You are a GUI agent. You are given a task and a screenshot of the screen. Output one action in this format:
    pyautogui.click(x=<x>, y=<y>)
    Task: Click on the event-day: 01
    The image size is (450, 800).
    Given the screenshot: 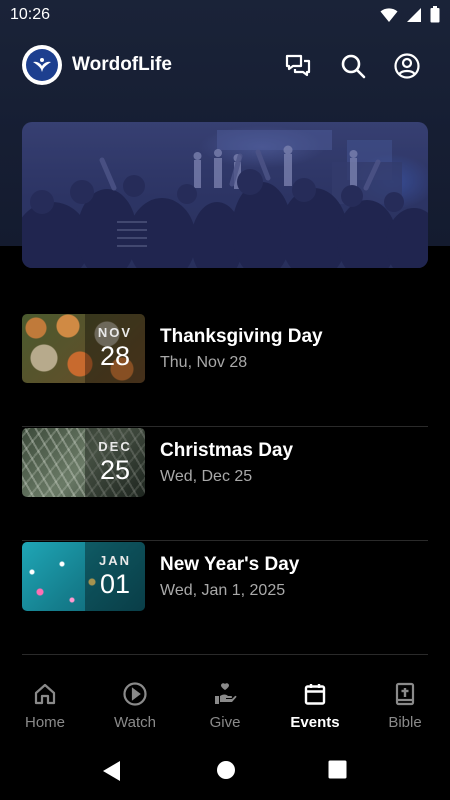 What is the action you would take?
    pyautogui.click(x=115, y=584)
    